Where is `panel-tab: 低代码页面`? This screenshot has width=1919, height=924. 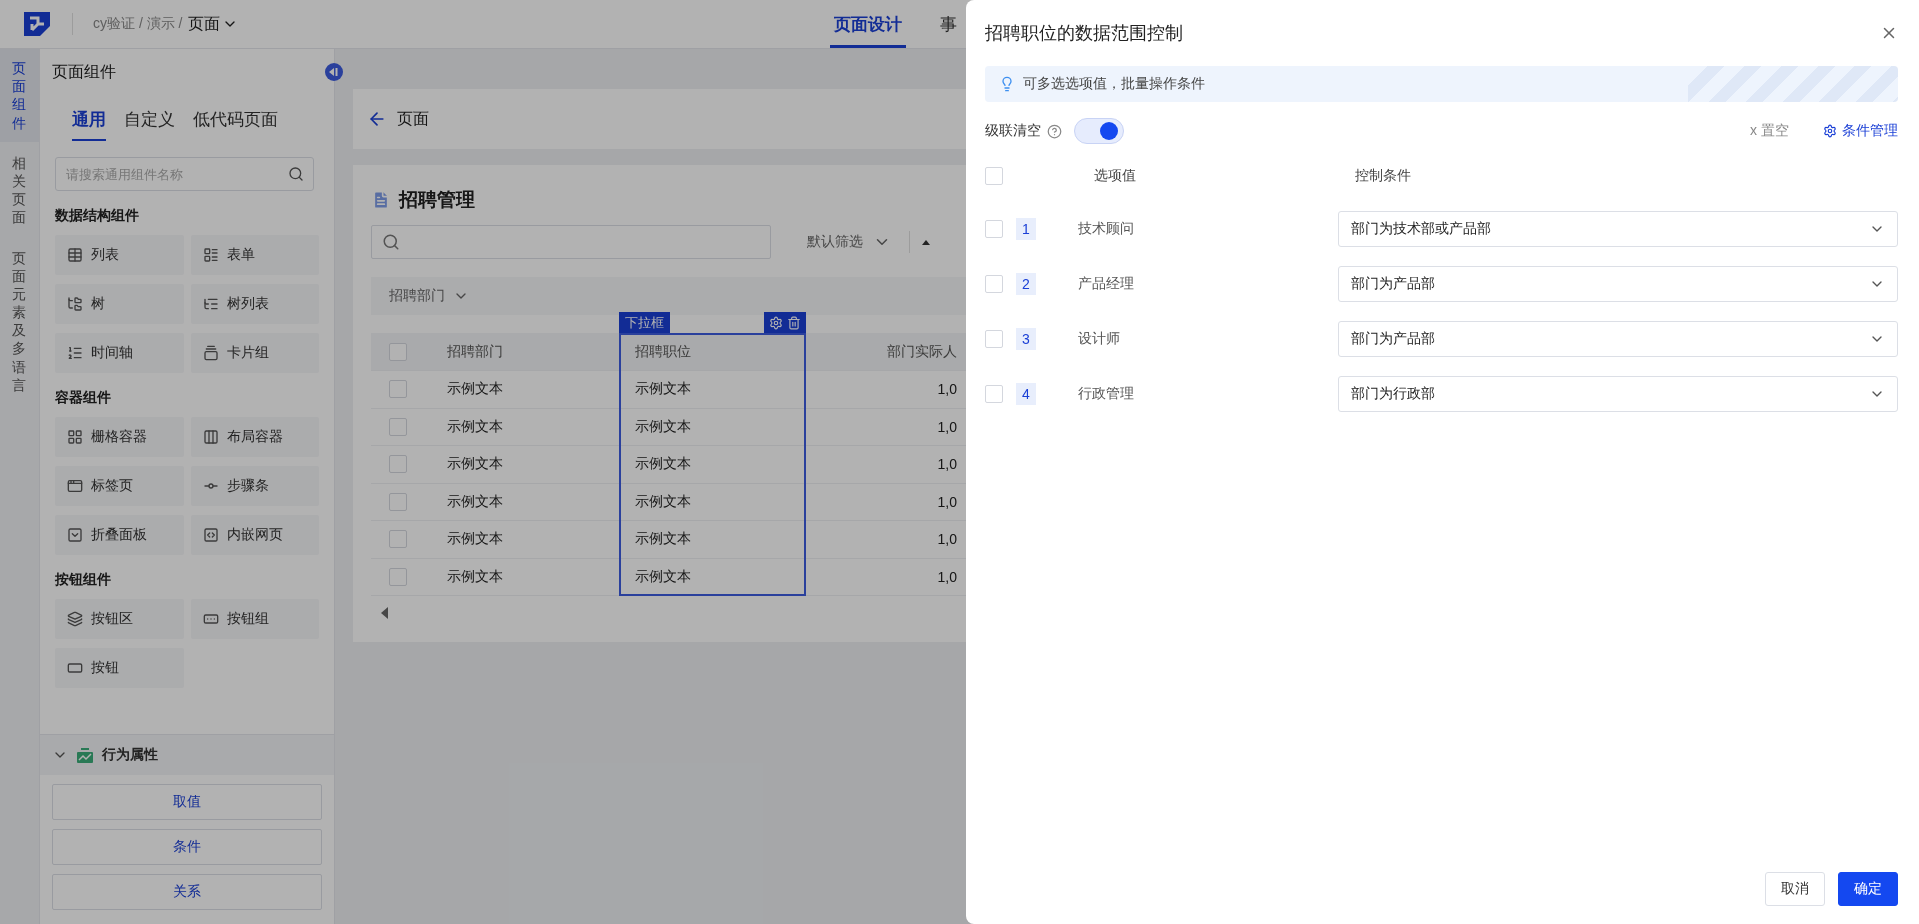
panel-tab: 低代码页面 is located at coordinates (235, 122).